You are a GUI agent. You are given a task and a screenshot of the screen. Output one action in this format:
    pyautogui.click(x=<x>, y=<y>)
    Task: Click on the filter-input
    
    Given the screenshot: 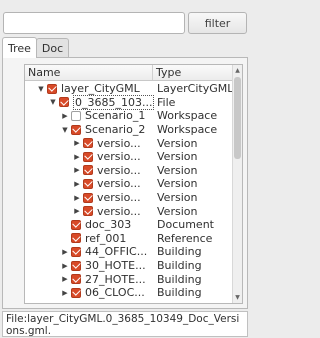 What is the action you would take?
    pyautogui.click(x=94, y=23)
    